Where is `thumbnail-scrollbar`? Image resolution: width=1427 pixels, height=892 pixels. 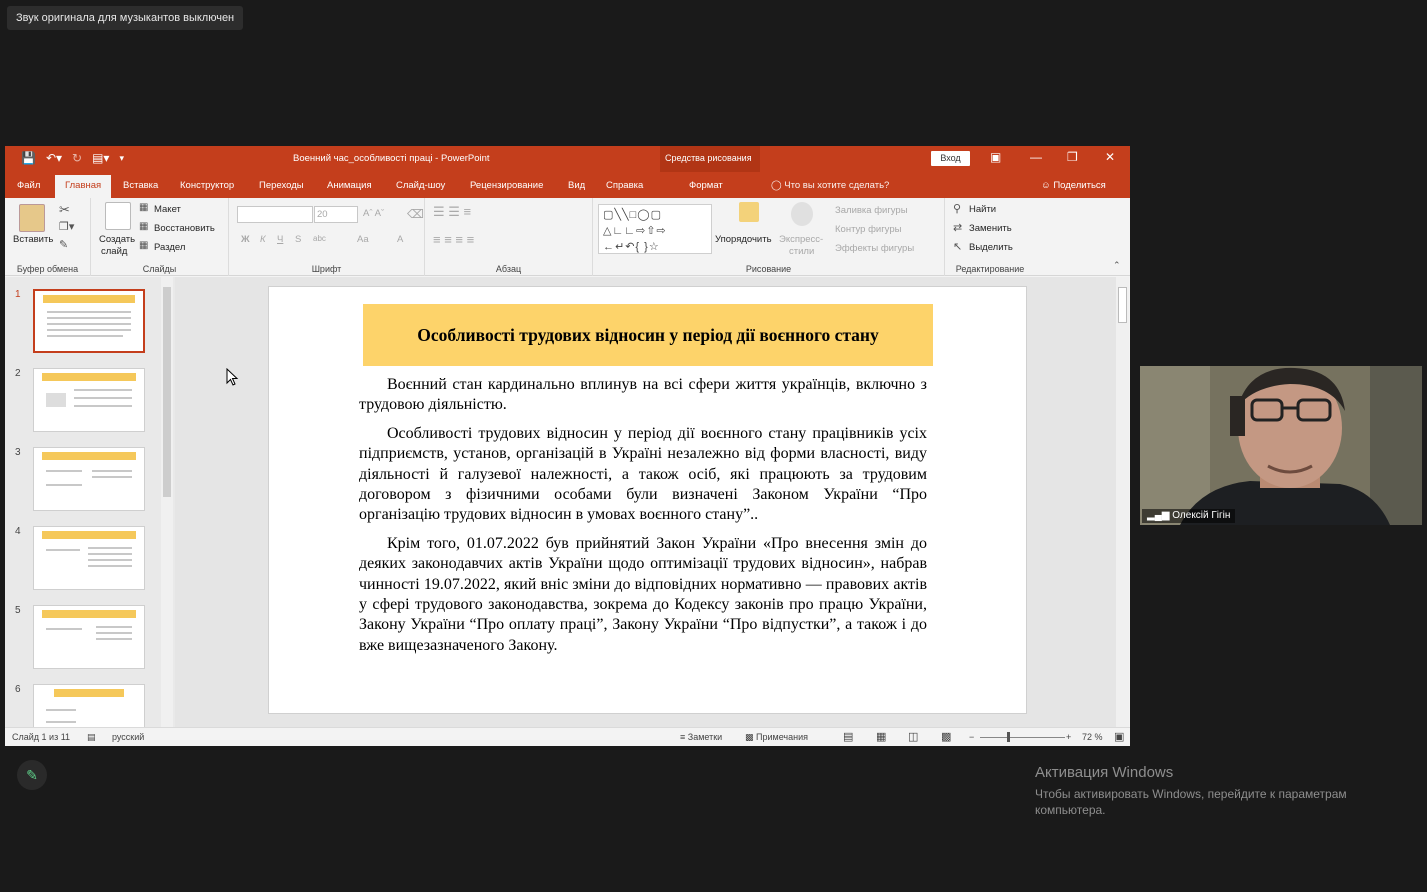
thumbnail-scrollbar is located at coordinates (167, 502).